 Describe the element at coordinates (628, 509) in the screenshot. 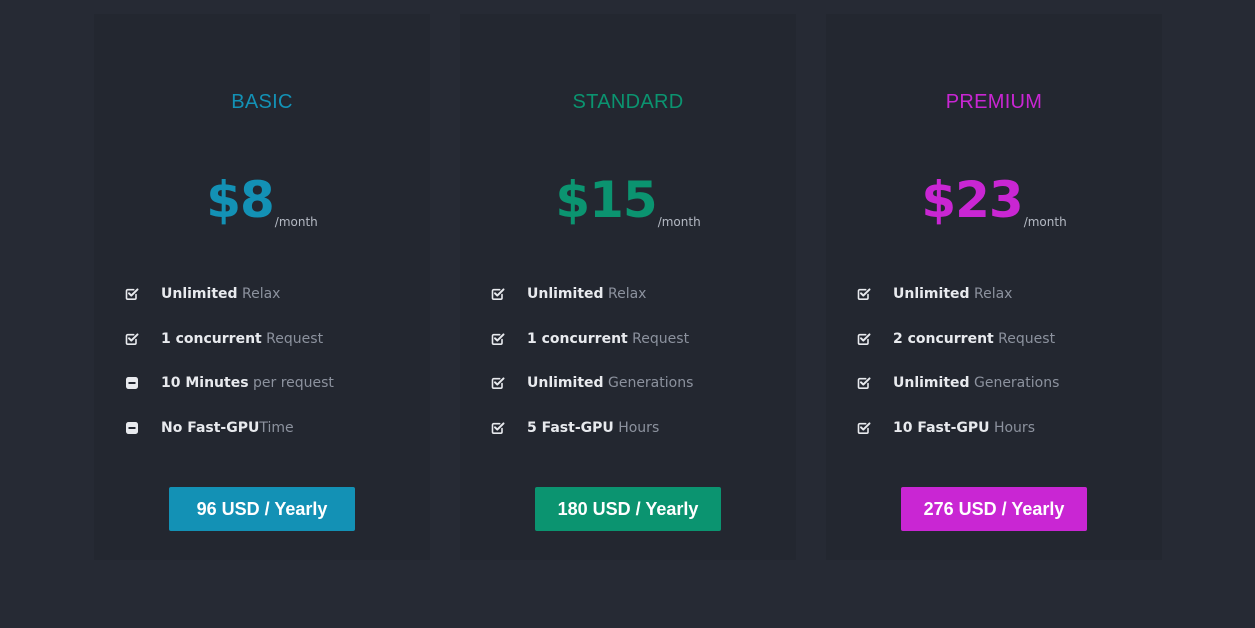

I see `subscribe-standard-button: 180 USD / Yearly` at that location.